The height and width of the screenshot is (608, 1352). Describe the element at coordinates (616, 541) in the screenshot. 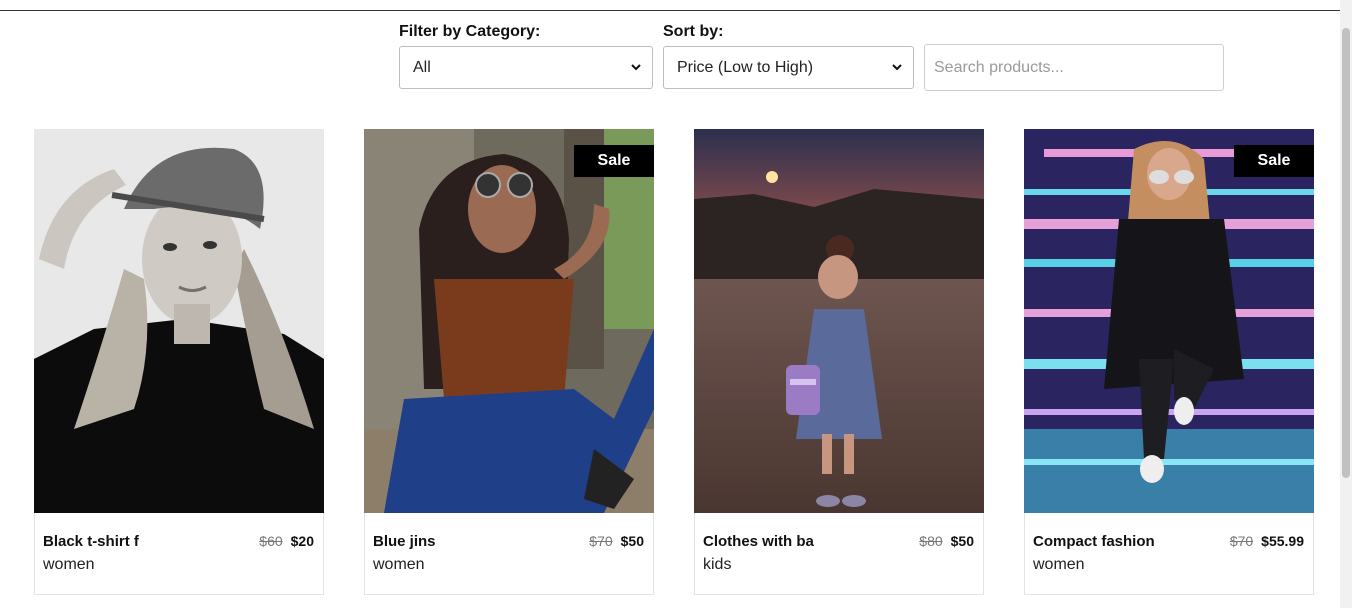

I see `product-prices: $70 $50` at that location.